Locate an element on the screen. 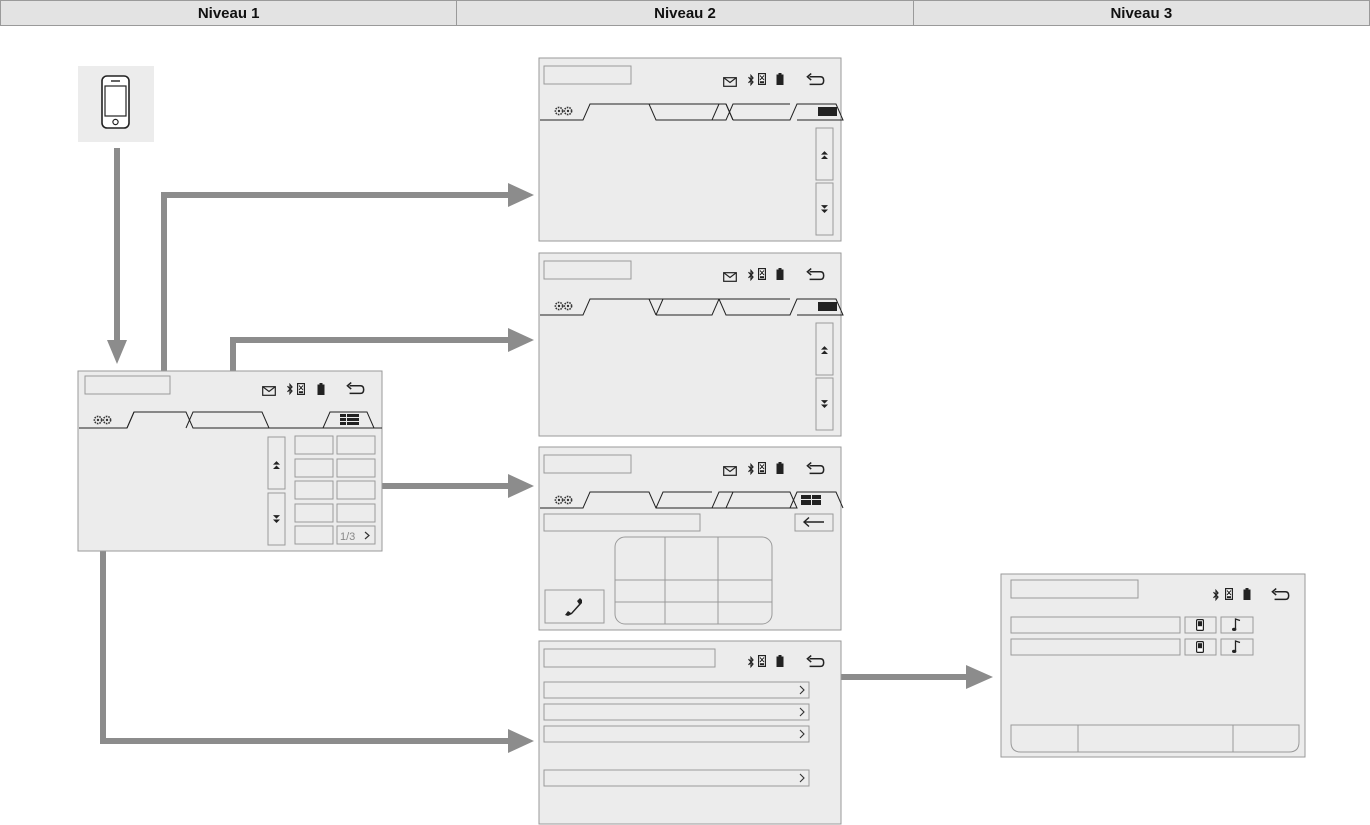 The width and height of the screenshot is (1370, 825). level1-phone-menu-screen: 1/3 is located at coordinates (230, 461).